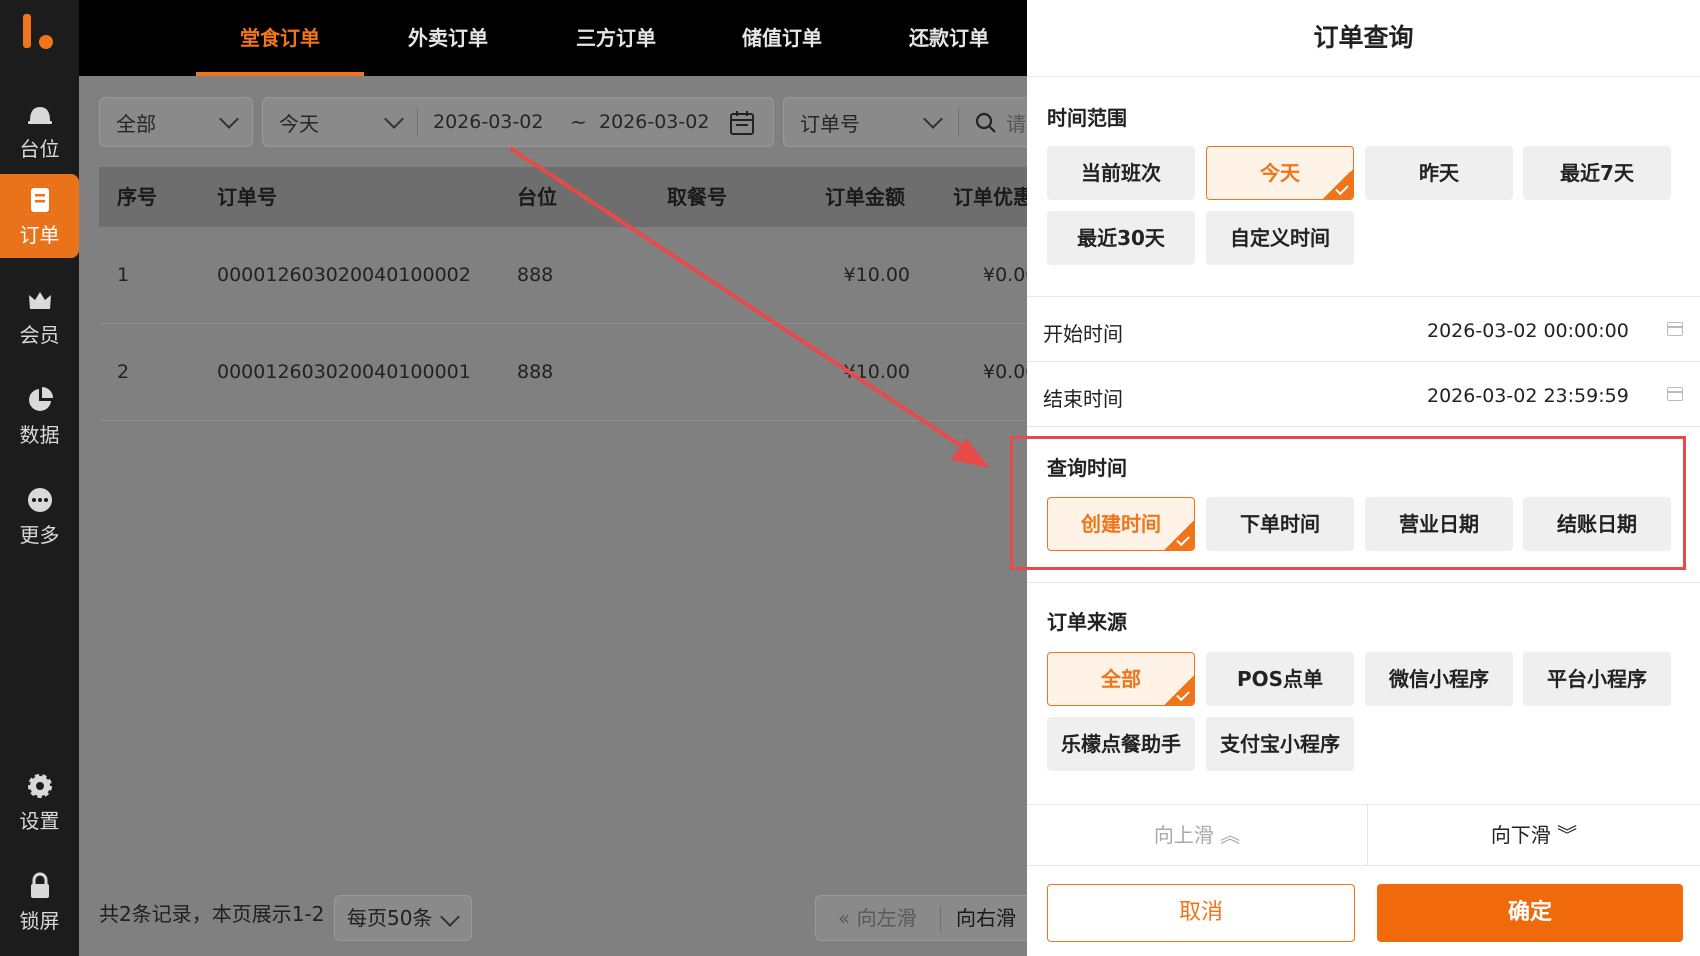  What do you see at coordinates (1121, 238) in the screenshot?
I see `time-range-last-30-days: 最近30天` at bounding box center [1121, 238].